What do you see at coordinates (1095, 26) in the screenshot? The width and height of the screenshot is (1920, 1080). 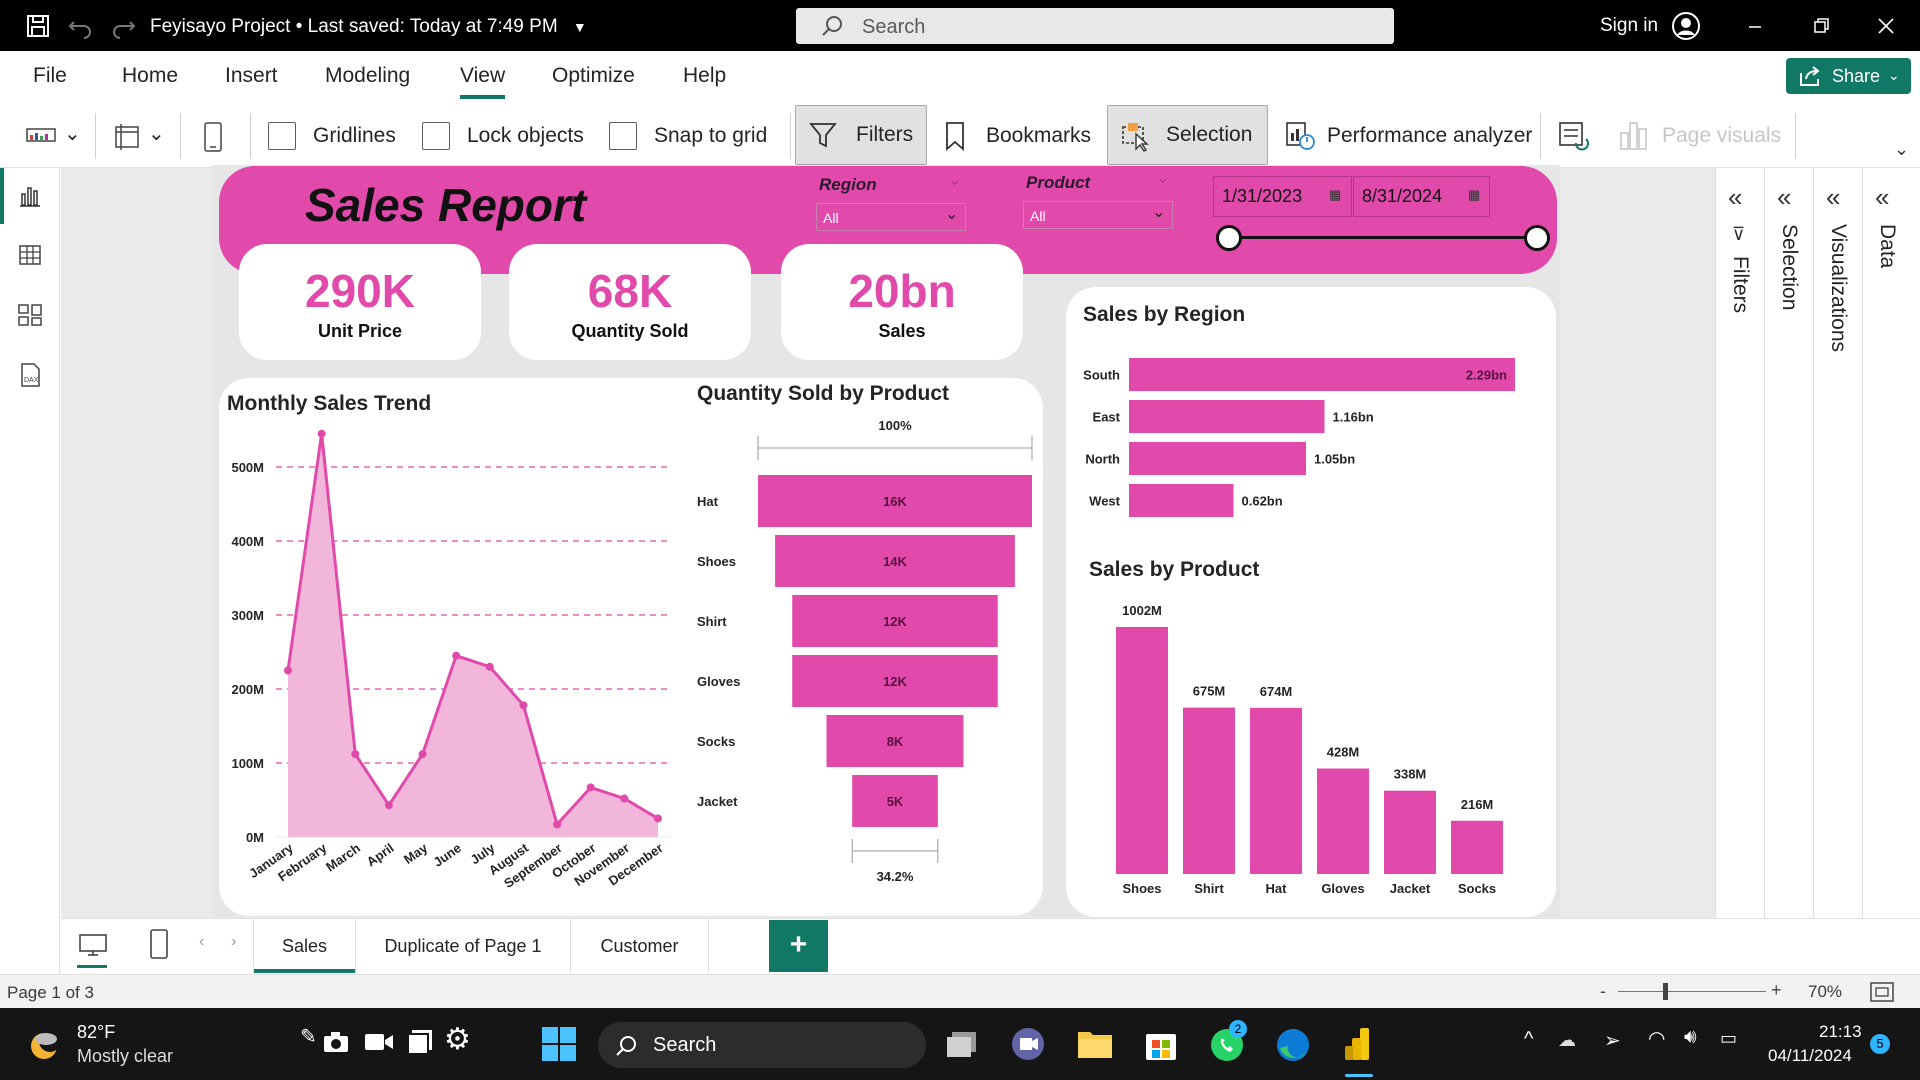 I see `search-box: Search` at bounding box center [1095, 26].